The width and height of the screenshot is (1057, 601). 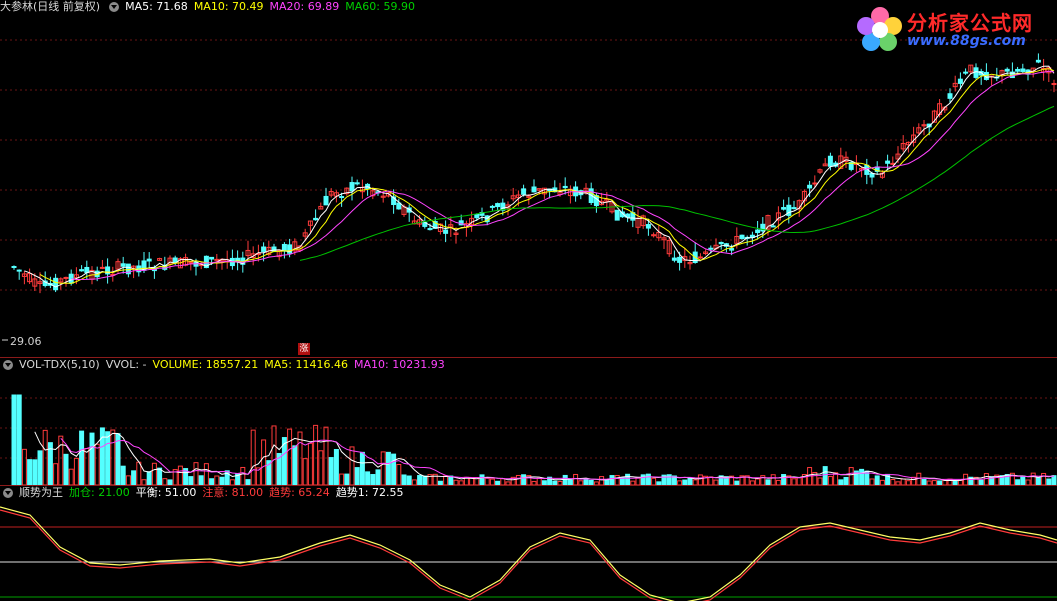 What do you see at coordinates (8, 365) in the screenshot?
I see `volume-menu-icon` at bounding box center [8, 365].